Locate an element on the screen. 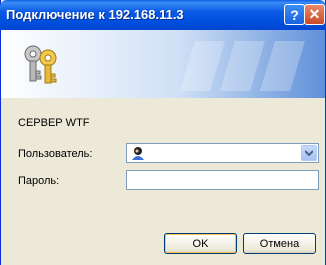 Image resolution: width=326 pixels, height=265 pixels. password-field is located at coordinates (222, 180).